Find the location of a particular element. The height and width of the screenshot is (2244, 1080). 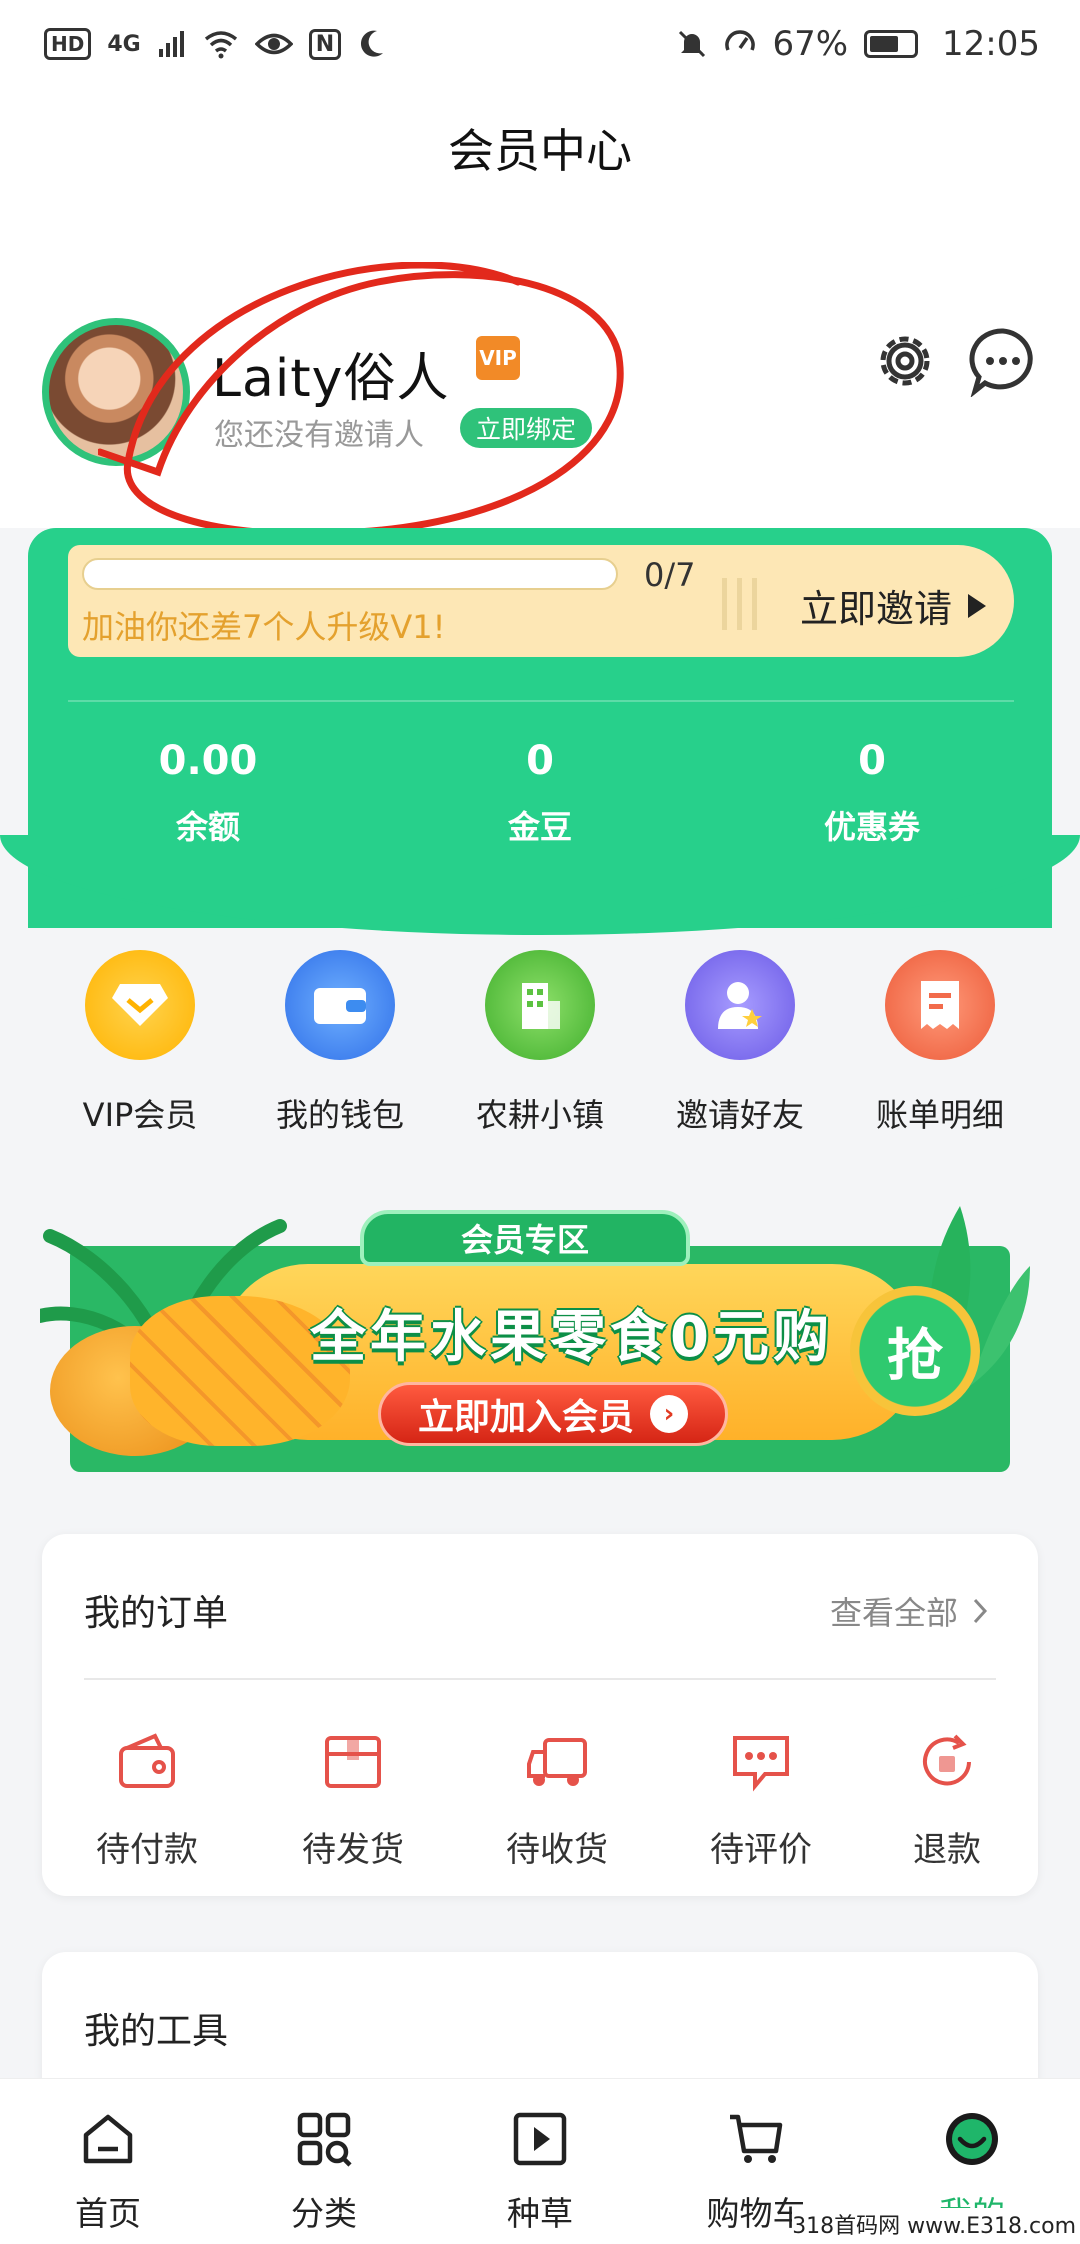

balance-value: 0.00 is located at coordinates (208, 761).